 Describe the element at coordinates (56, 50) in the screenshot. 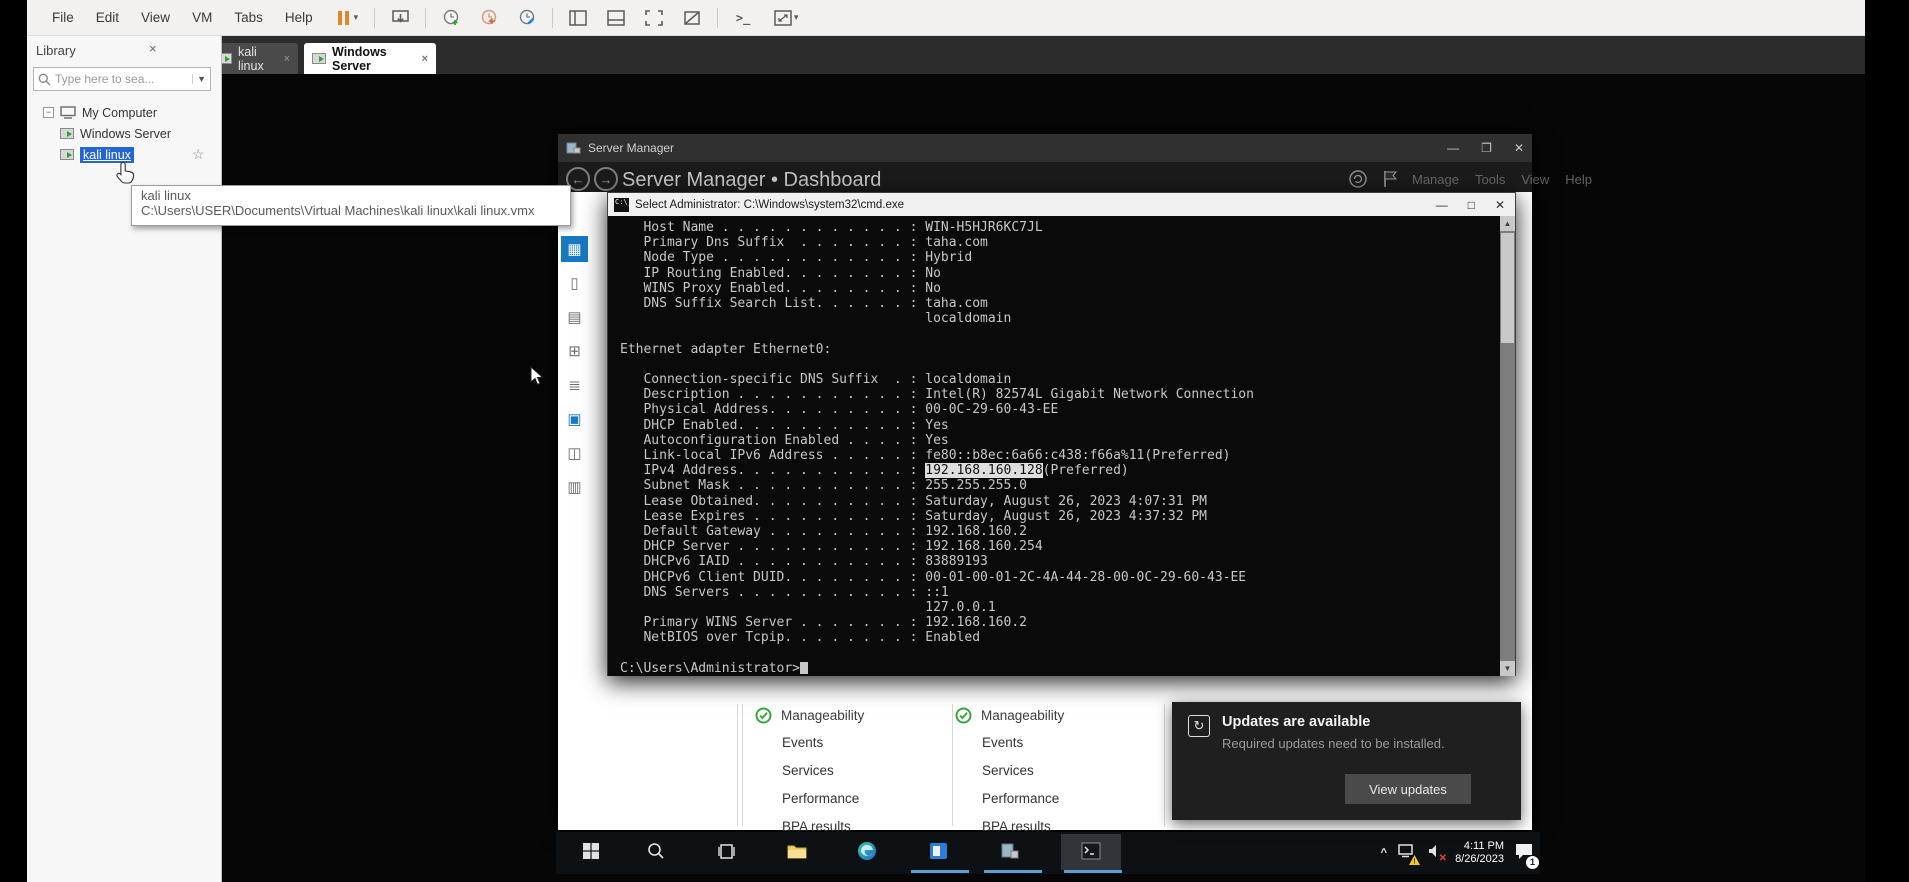

I see `library-title: Library` at that location.